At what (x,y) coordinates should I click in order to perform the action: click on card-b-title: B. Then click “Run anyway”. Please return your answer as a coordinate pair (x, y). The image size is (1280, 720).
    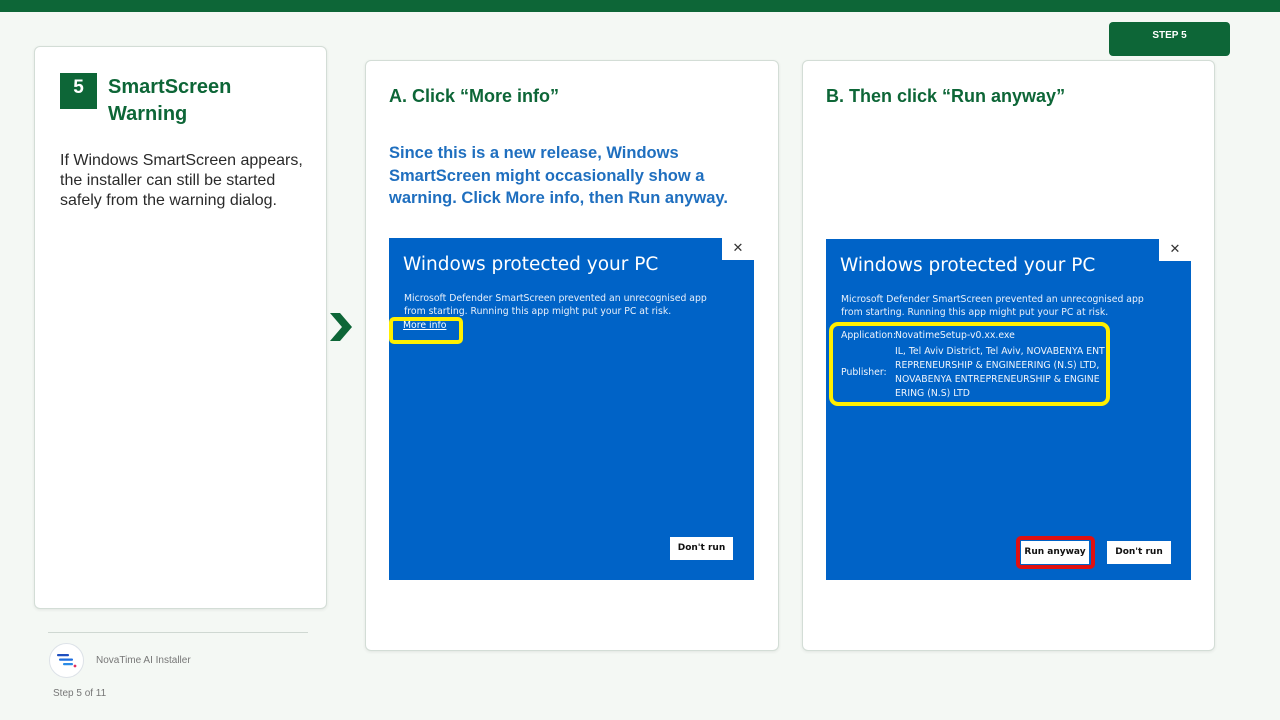
    Looking at the image, I should click on (946, 96).